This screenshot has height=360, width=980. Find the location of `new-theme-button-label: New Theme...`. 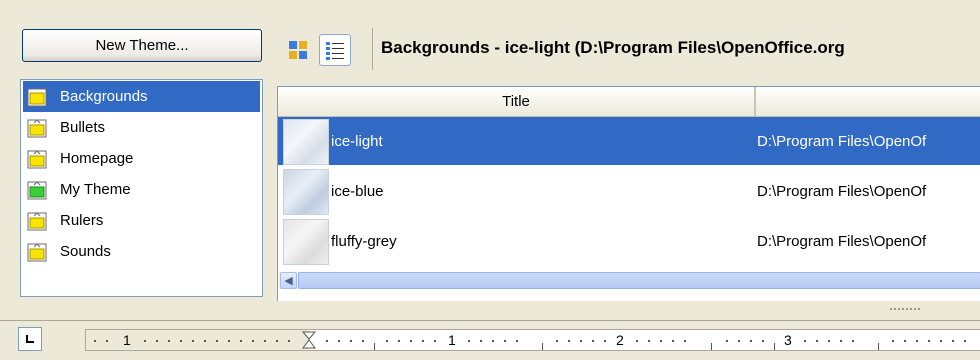

new-theme-button-label: New Theme... is located at coordinates (142, 45).